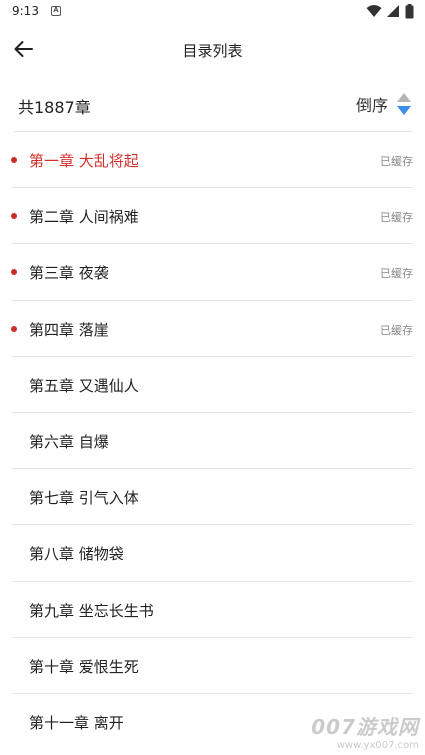 This screenshot has width=425, height=755. I want to click on chapter-item: 第八章 储物袋, so click(212, 553).